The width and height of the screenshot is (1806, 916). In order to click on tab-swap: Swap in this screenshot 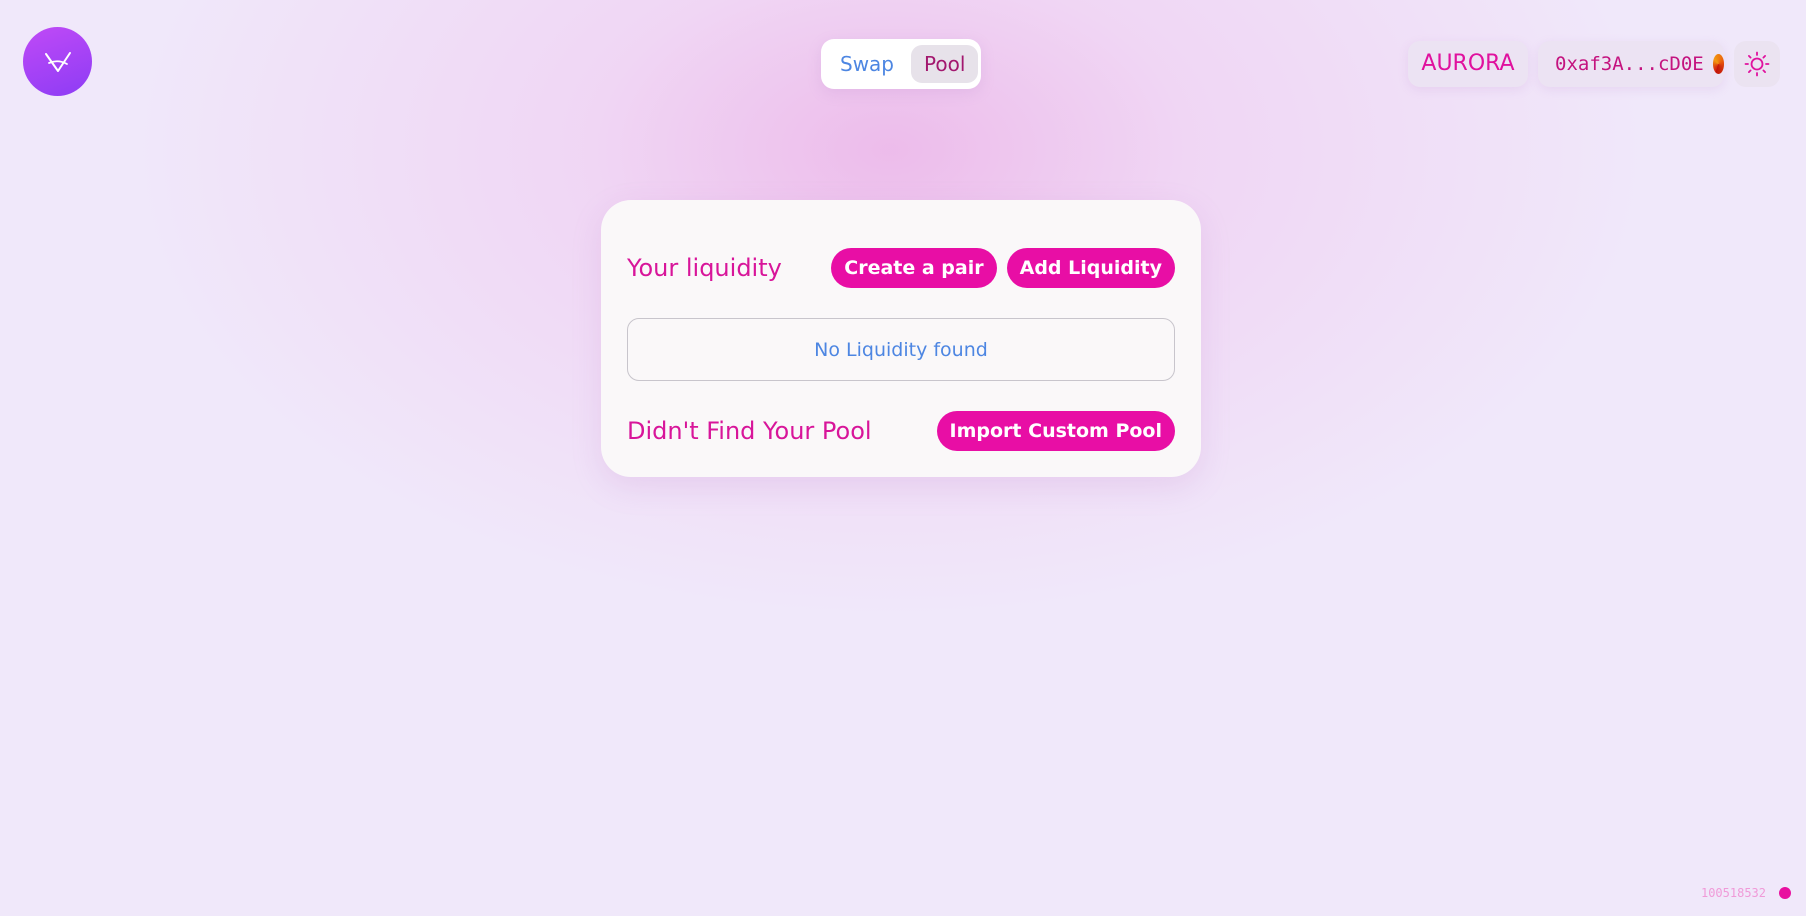, I will do `click(867, 64)`.